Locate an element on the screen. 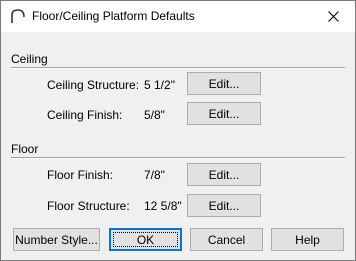 The height and width of the screenshot is (261, 356). focus-rectangle is located at coordinates (145, 239).